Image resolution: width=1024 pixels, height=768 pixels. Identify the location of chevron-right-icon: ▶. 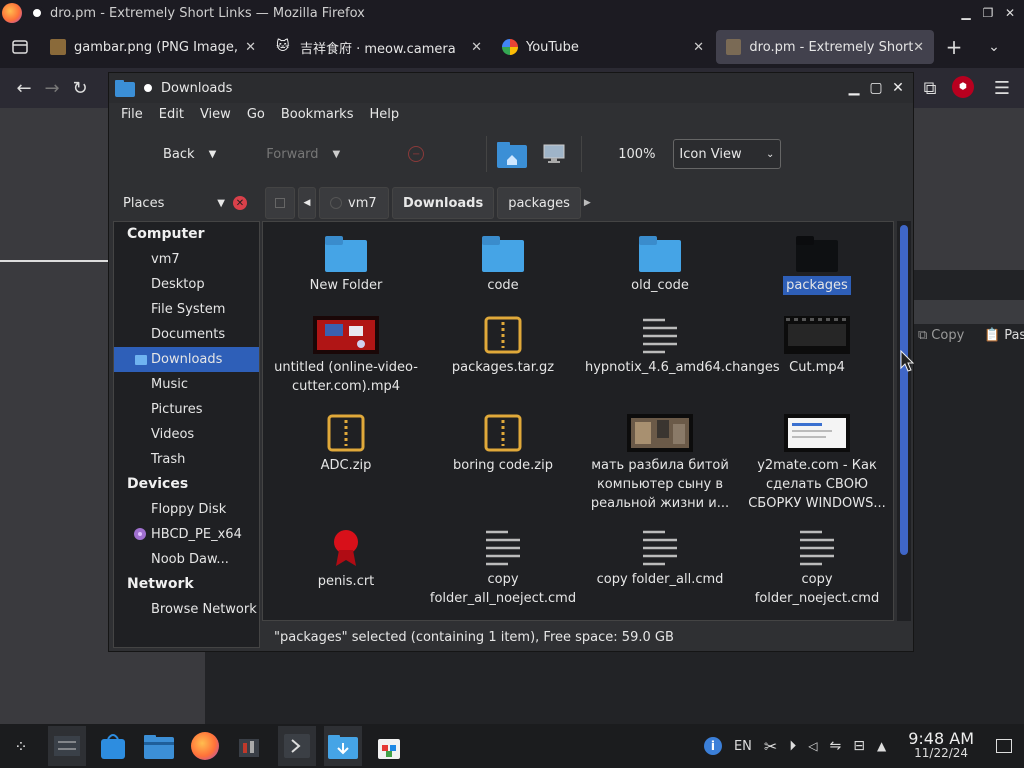
(587, 203).